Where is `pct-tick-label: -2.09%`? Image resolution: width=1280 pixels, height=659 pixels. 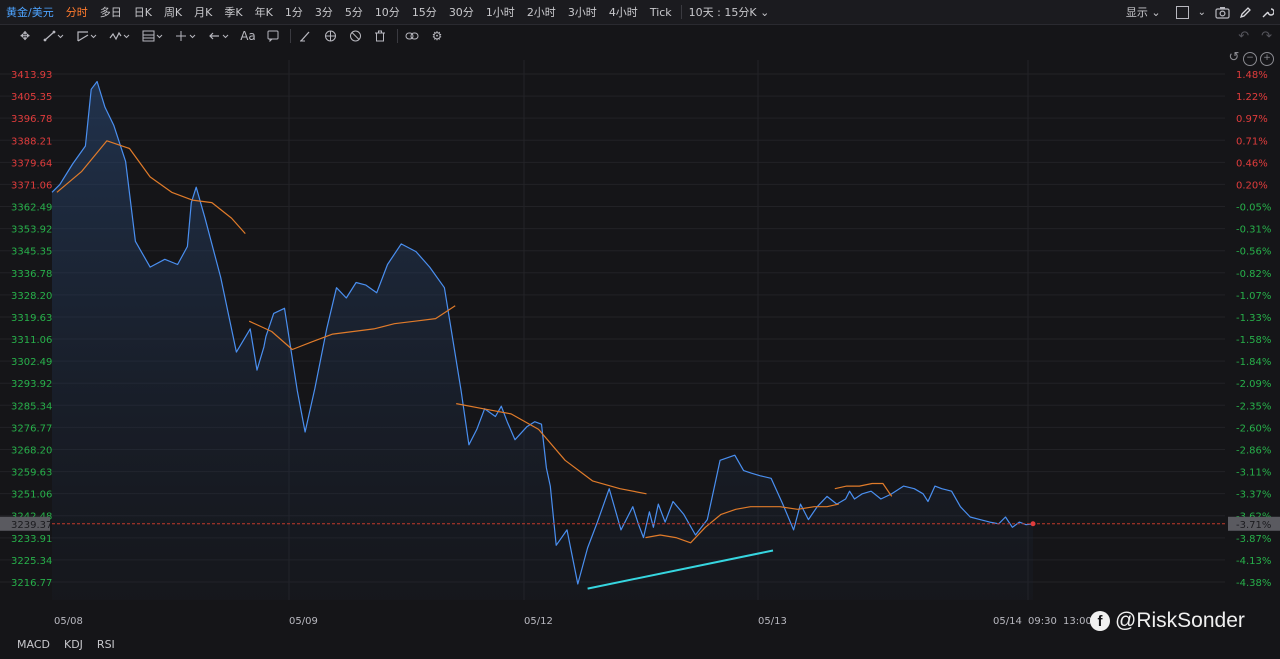 pct-tick-label: -2.09% is located at coordinates (1253, 384).